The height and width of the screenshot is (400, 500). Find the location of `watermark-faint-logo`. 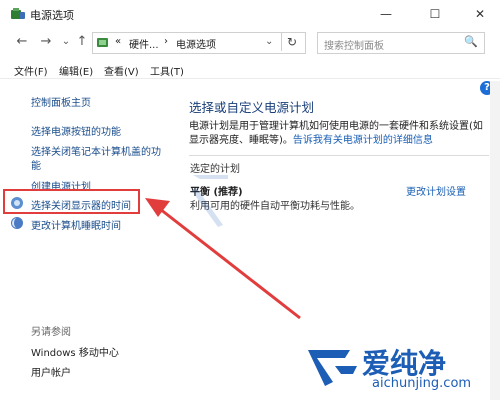

watermark-faint-logo is located at coordinates (210, 201).